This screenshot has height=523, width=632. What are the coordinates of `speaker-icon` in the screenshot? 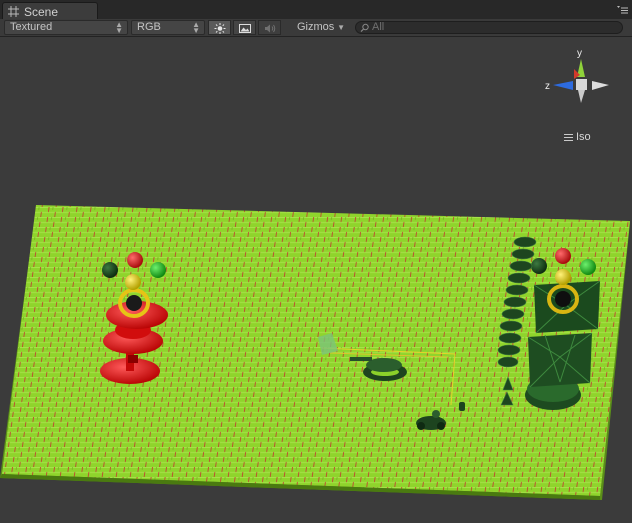 It's located at (270, 28).